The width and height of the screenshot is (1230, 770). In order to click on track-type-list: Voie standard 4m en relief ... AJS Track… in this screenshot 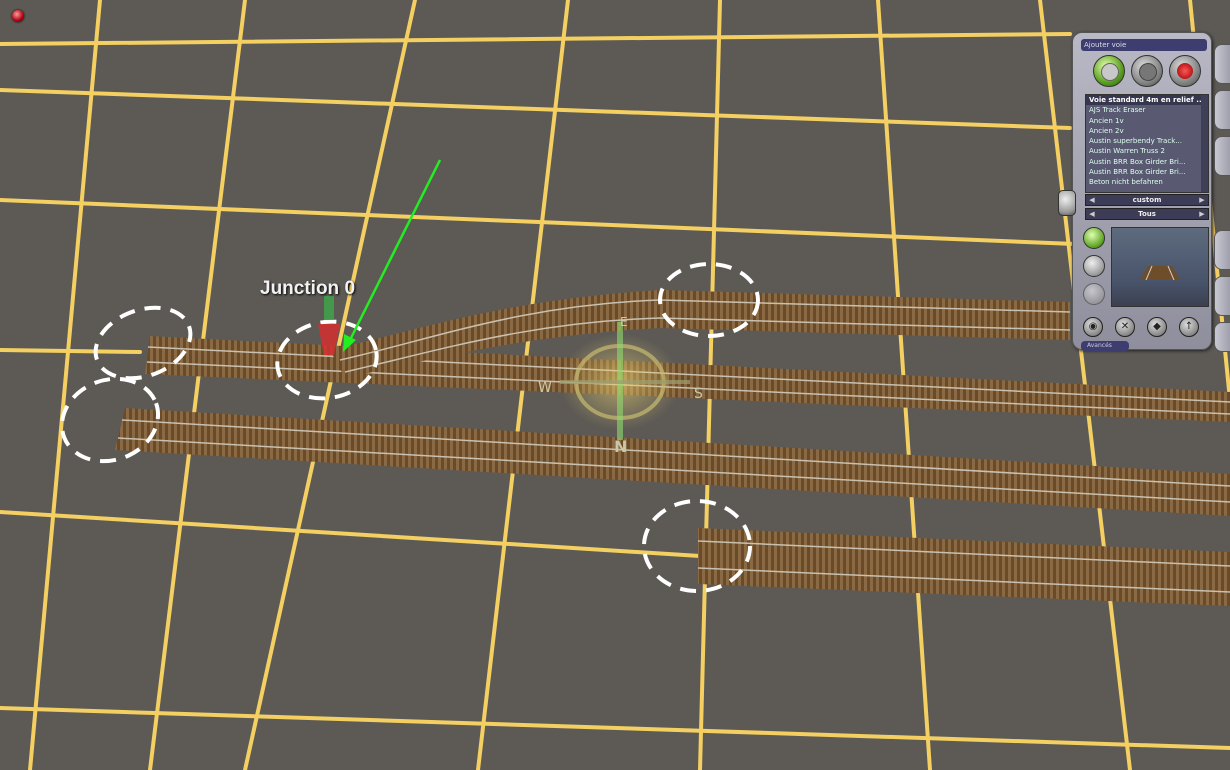, I will do `click(1147, 143)`.